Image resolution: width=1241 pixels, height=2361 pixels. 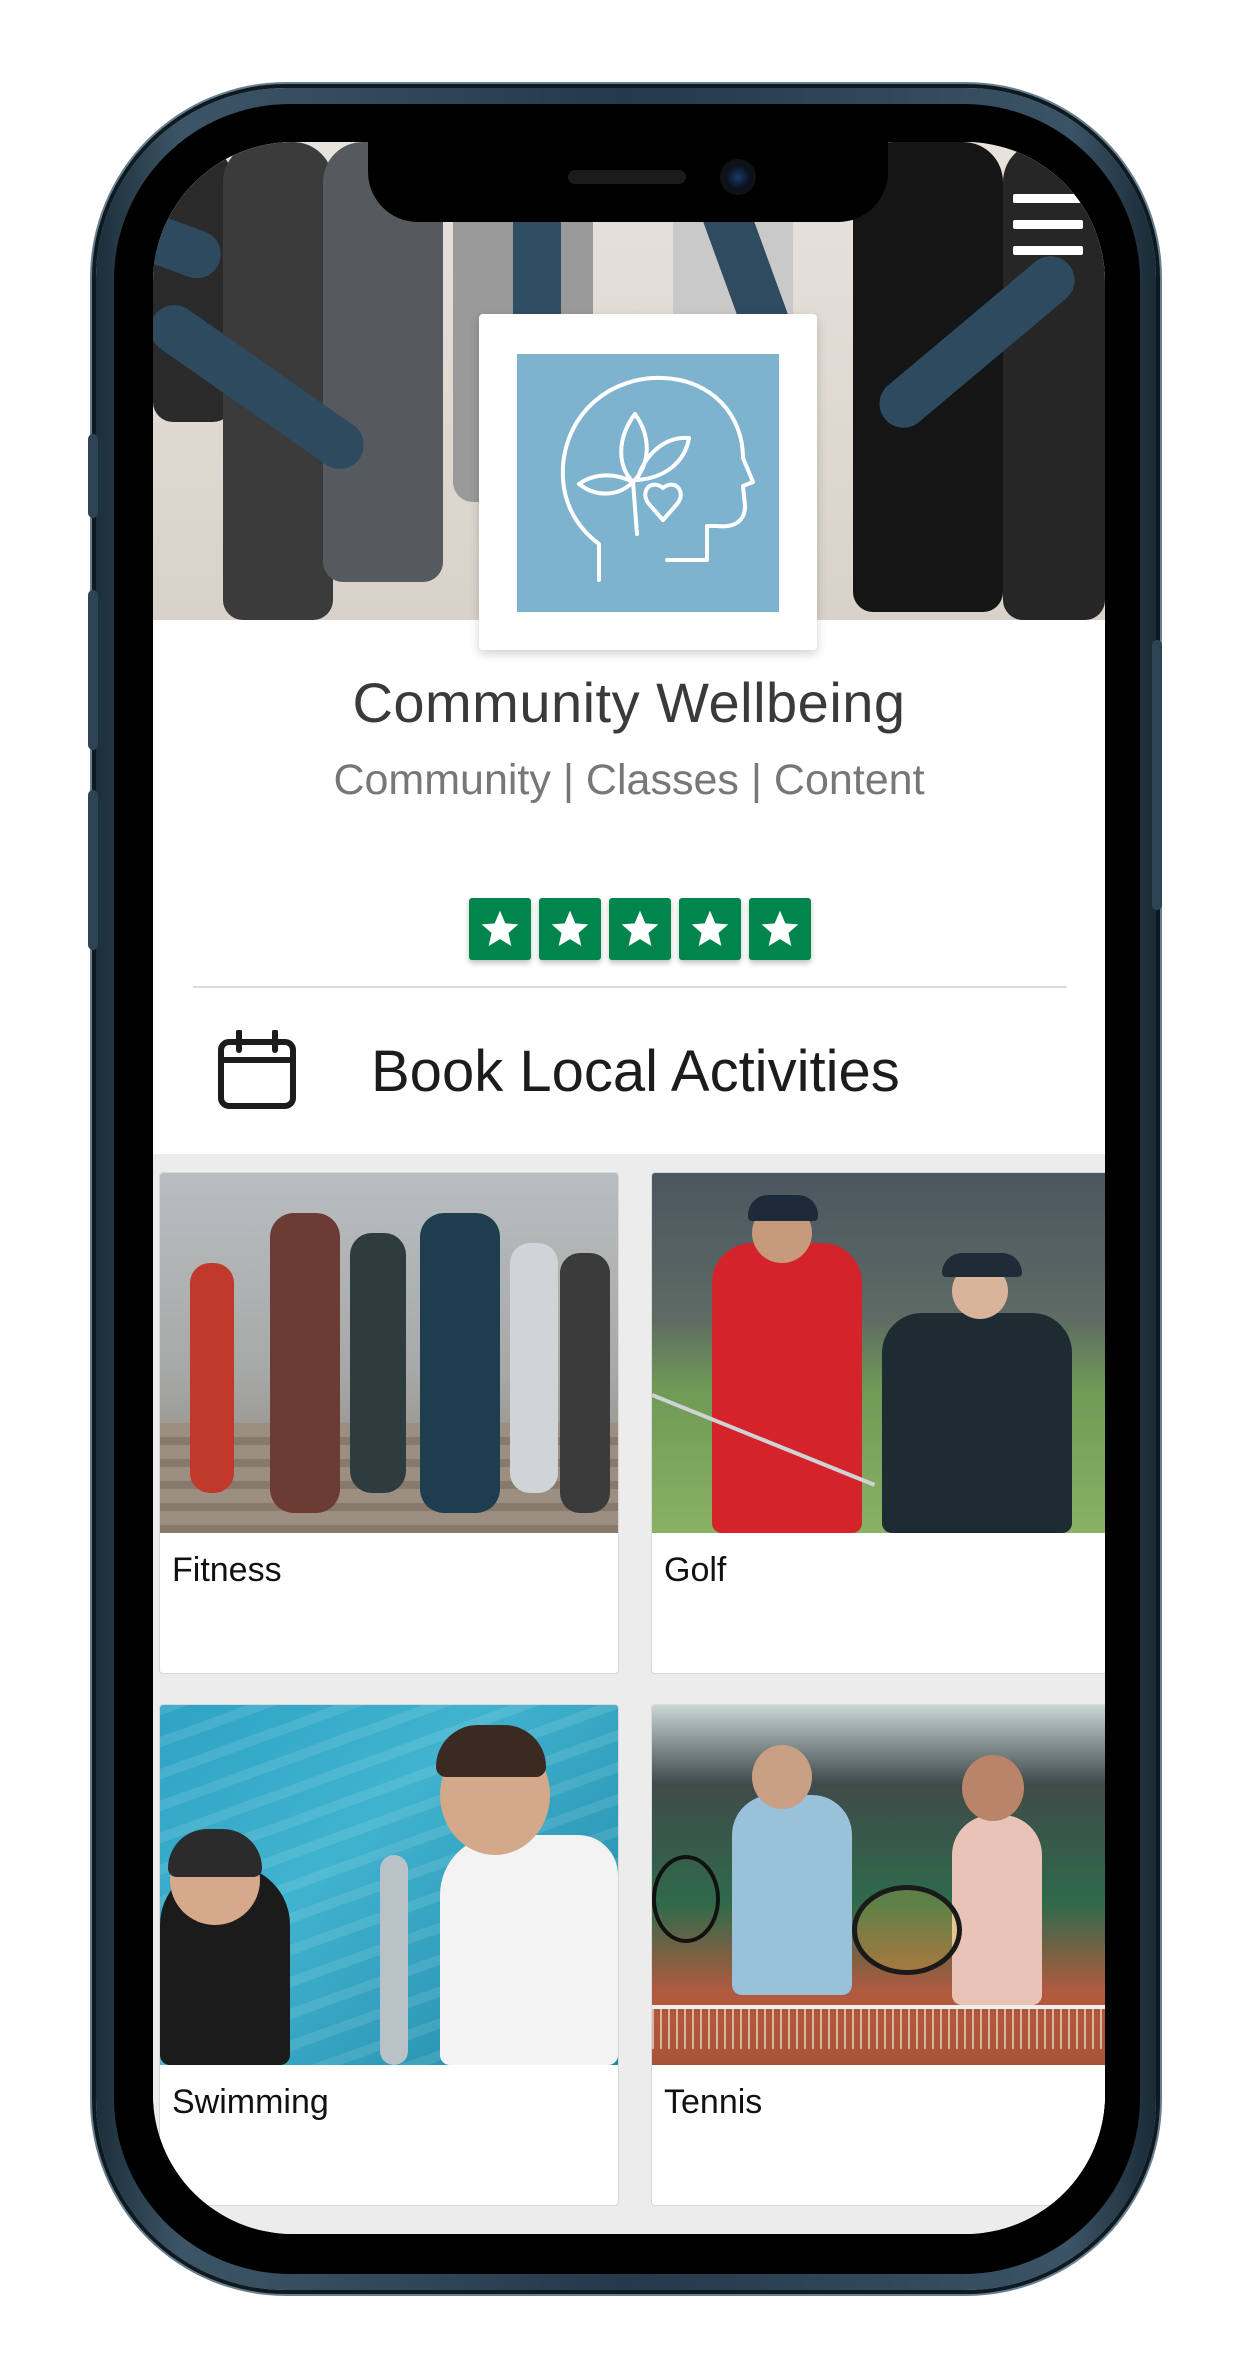 What do you see at coordinates (630, 987) in the screenshot?
I see `section-divider` at bounding box center [630, 987].